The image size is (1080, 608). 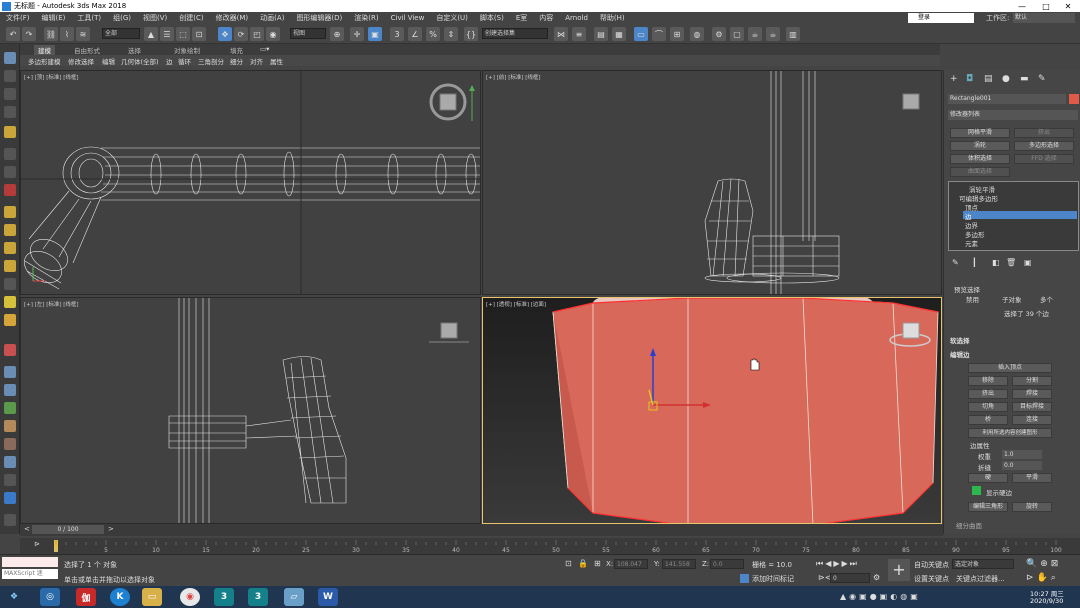 I want to click on stack-sub-edge-highlight, so click(x=1020, y=215).